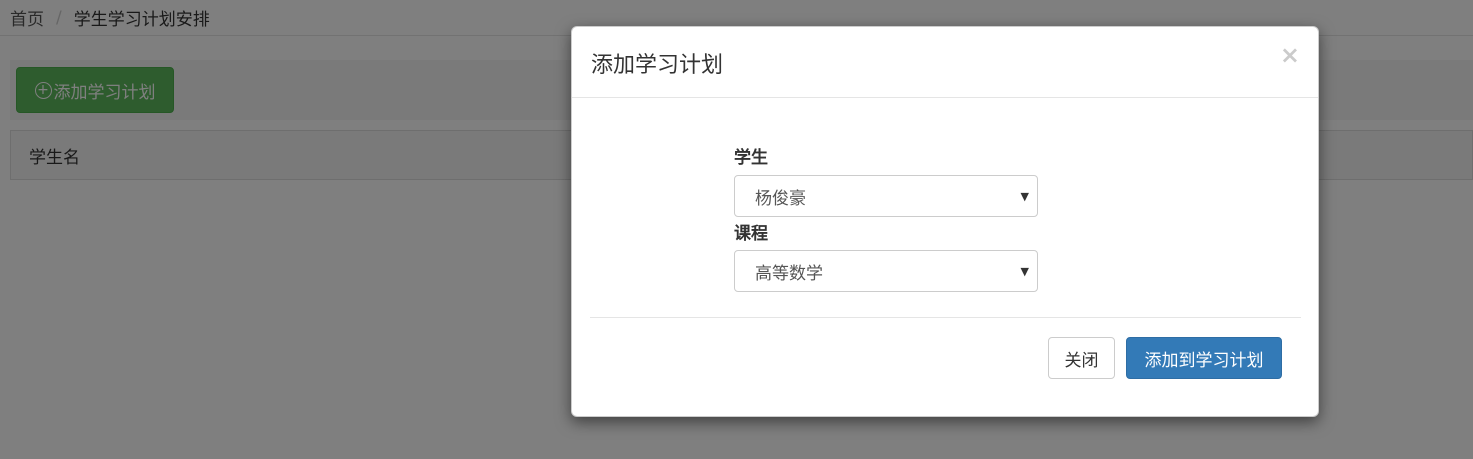  Describe the element at coordinates (1204, 358) in the screenshot. I see `add-to-study-plan-button: 添加到学习计划` at that location.